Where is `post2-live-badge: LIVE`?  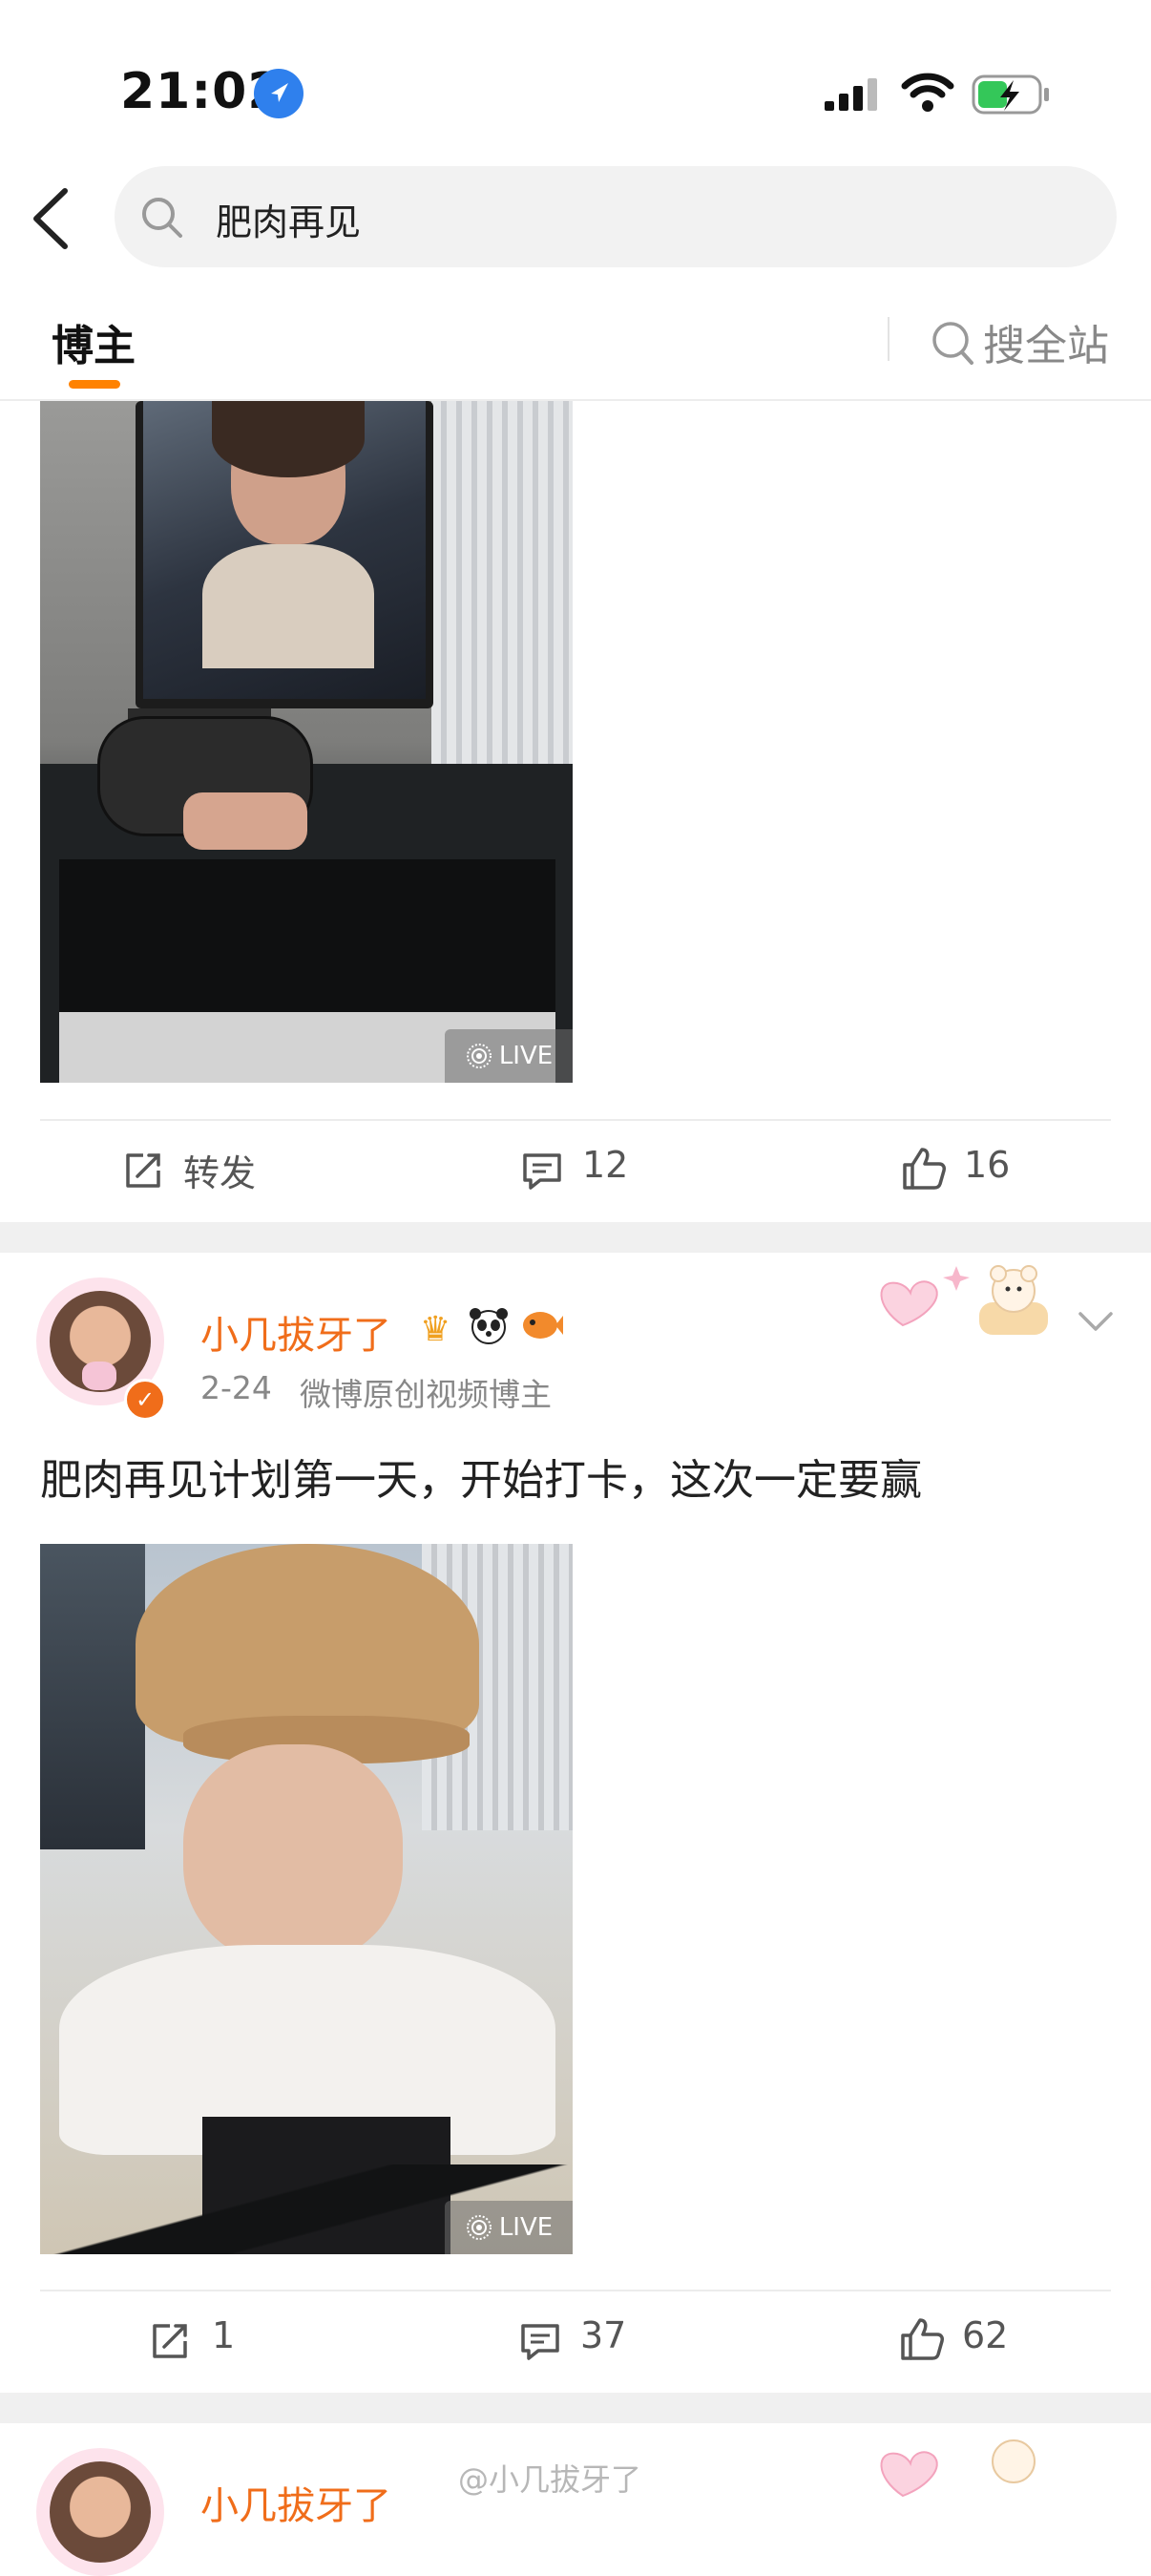
post2-live-badge: LIVE is located at coordinates (509, 2227).